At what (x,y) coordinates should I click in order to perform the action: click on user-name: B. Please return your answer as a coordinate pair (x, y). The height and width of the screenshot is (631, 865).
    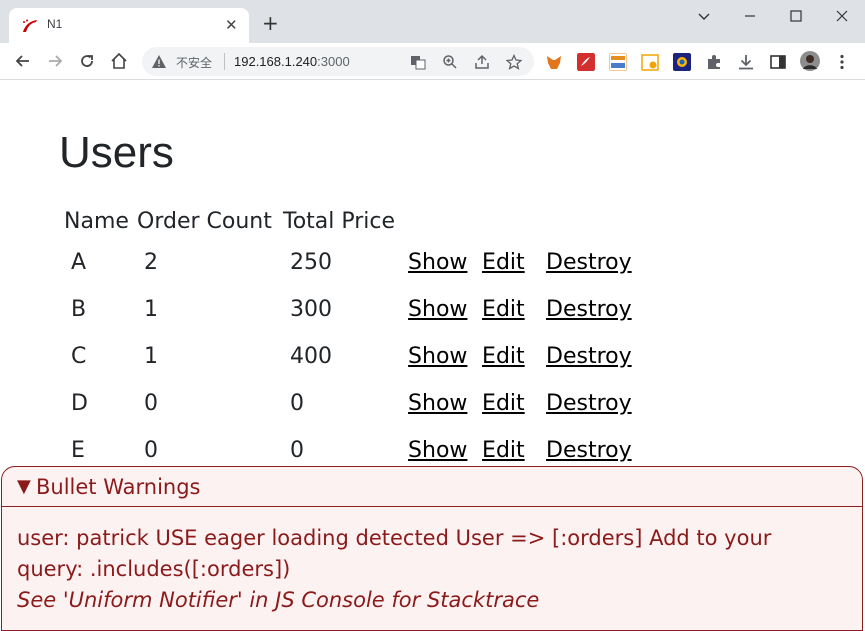
    Looking at the image, I should click on (79, 309).